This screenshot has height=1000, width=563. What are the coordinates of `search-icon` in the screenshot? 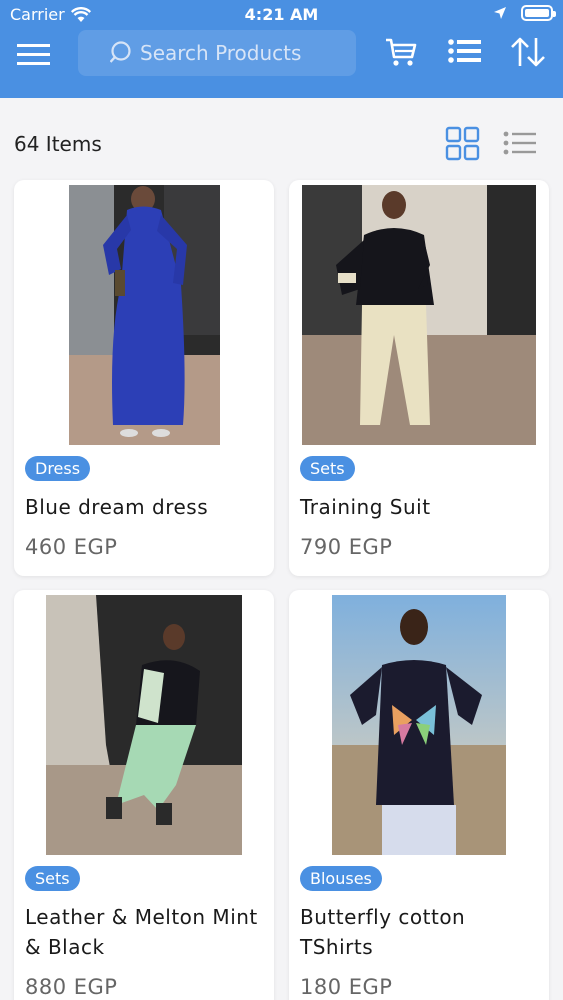 It's located at (120, 52).